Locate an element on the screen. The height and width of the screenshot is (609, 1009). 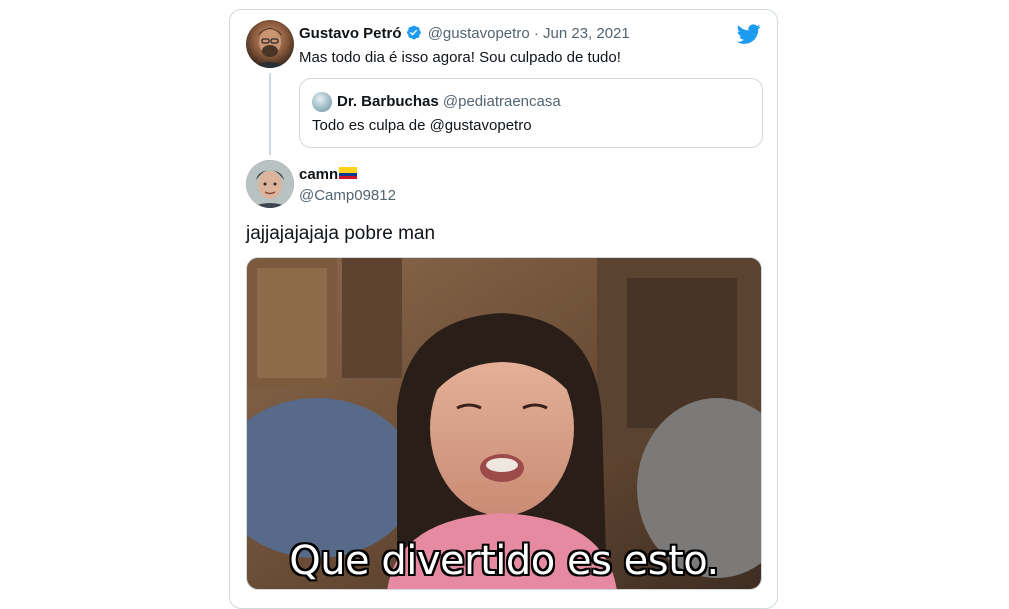
quoted-author-handle: @pediatraencasa is located at coordinates (501, 101).